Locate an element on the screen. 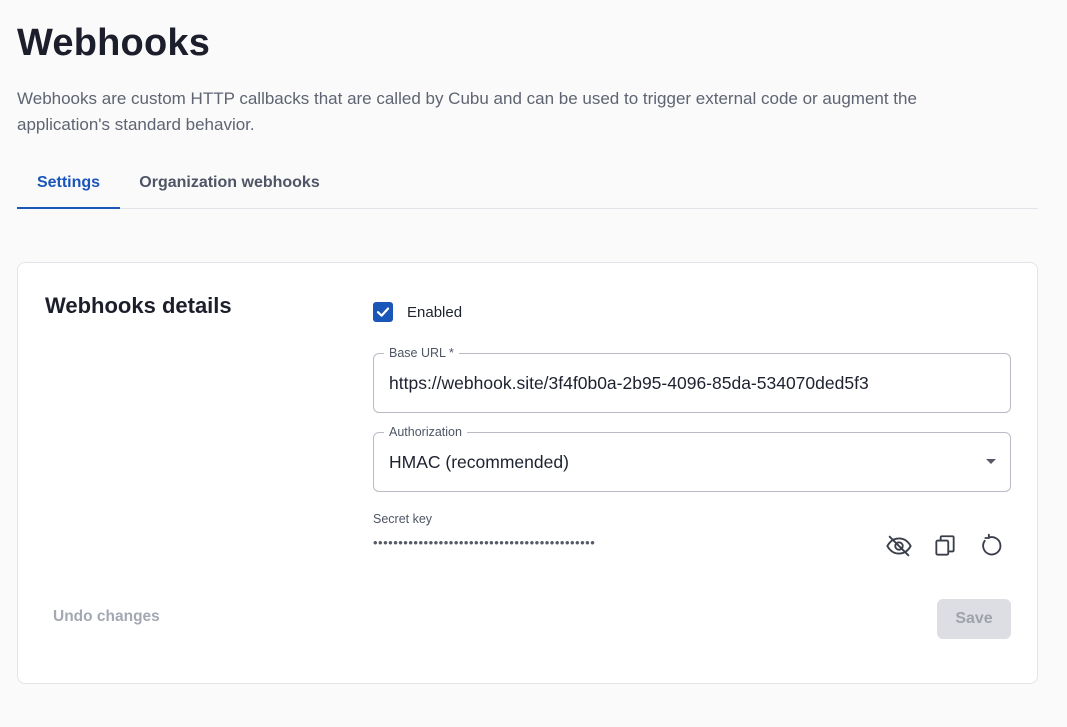  tab-settings: Settings is located at coordinates (68, 183).